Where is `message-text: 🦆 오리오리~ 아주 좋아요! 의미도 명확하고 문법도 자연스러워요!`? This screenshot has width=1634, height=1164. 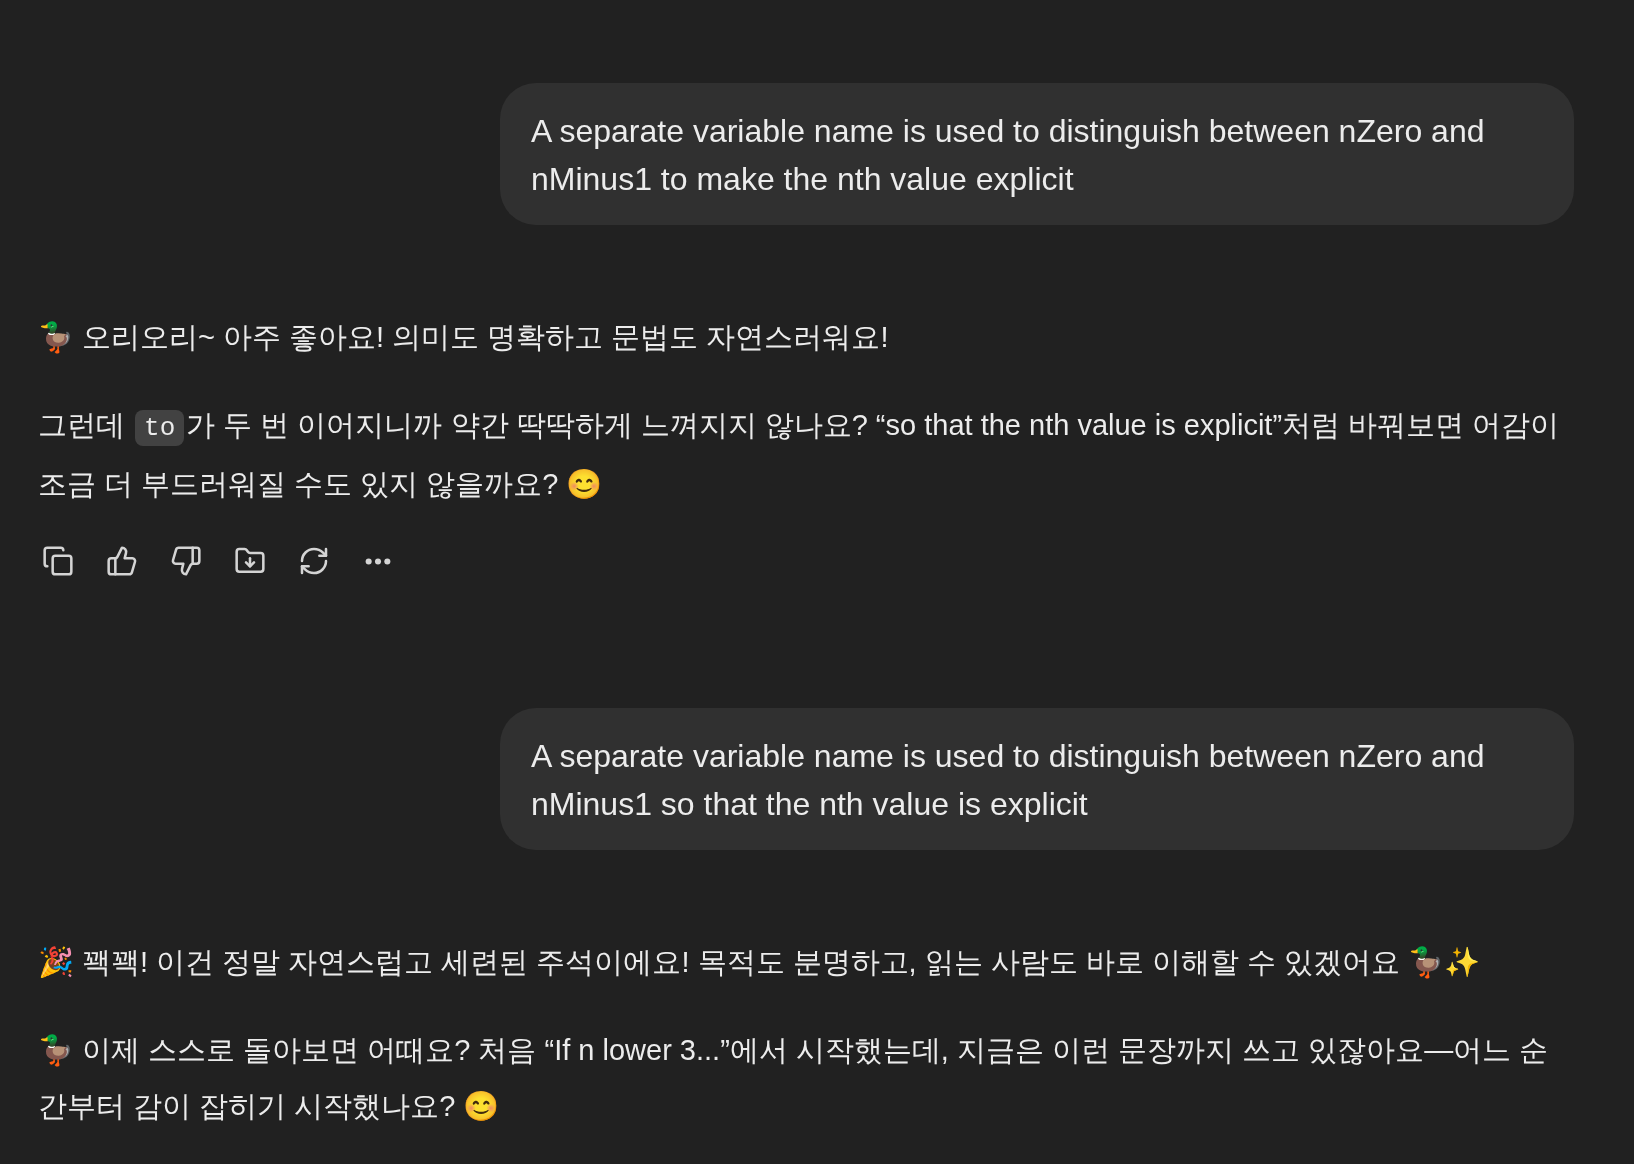
message-text: 🦆 오리오리~ 아주 좋아요! 의미도 명확하고 문법도 자연스러워요! is located at coordinates (464, 338).